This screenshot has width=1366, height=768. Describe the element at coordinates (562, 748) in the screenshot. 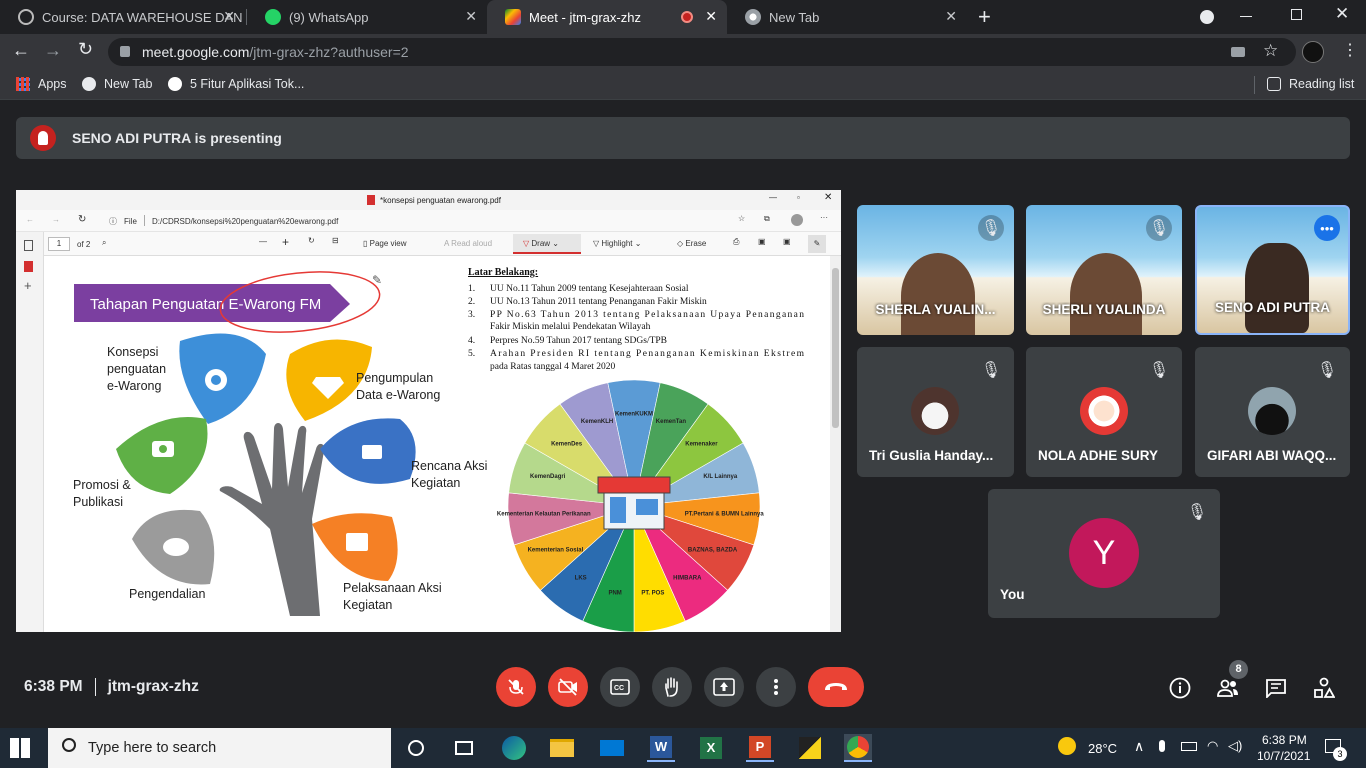

I see `file-explorer-icon` at that location.